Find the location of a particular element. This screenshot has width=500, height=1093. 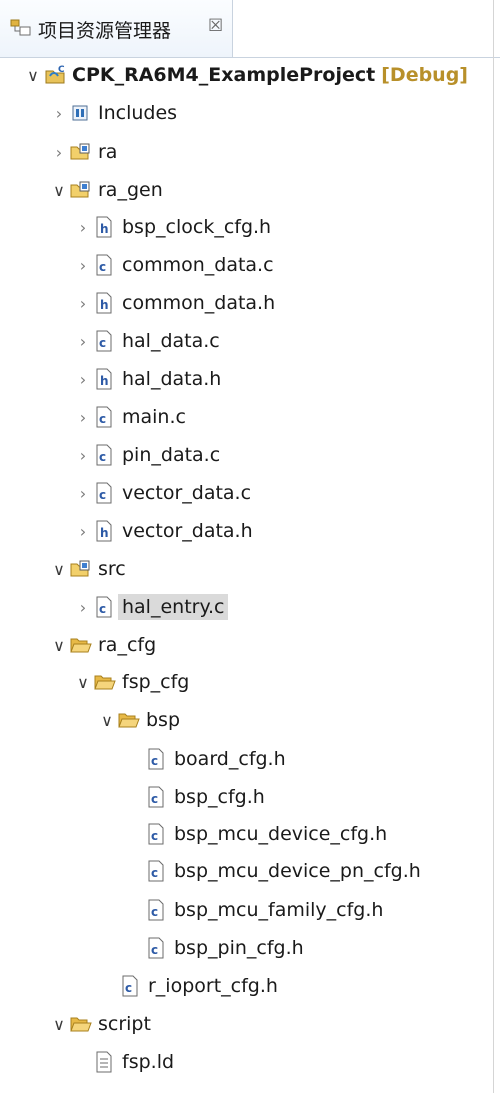

tree-row: c bsp_mcu_device_cfg.h is located at coordinates (255, 834).